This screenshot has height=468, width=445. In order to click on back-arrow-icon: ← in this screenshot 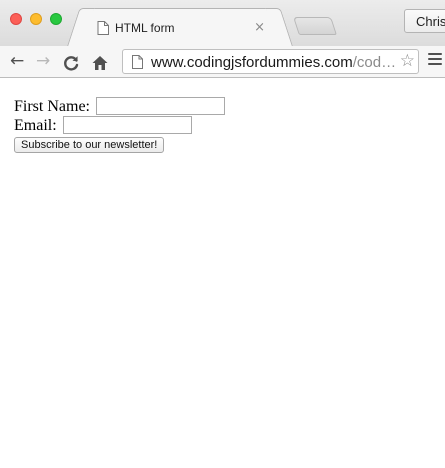, I will do `click(17, 61)`.